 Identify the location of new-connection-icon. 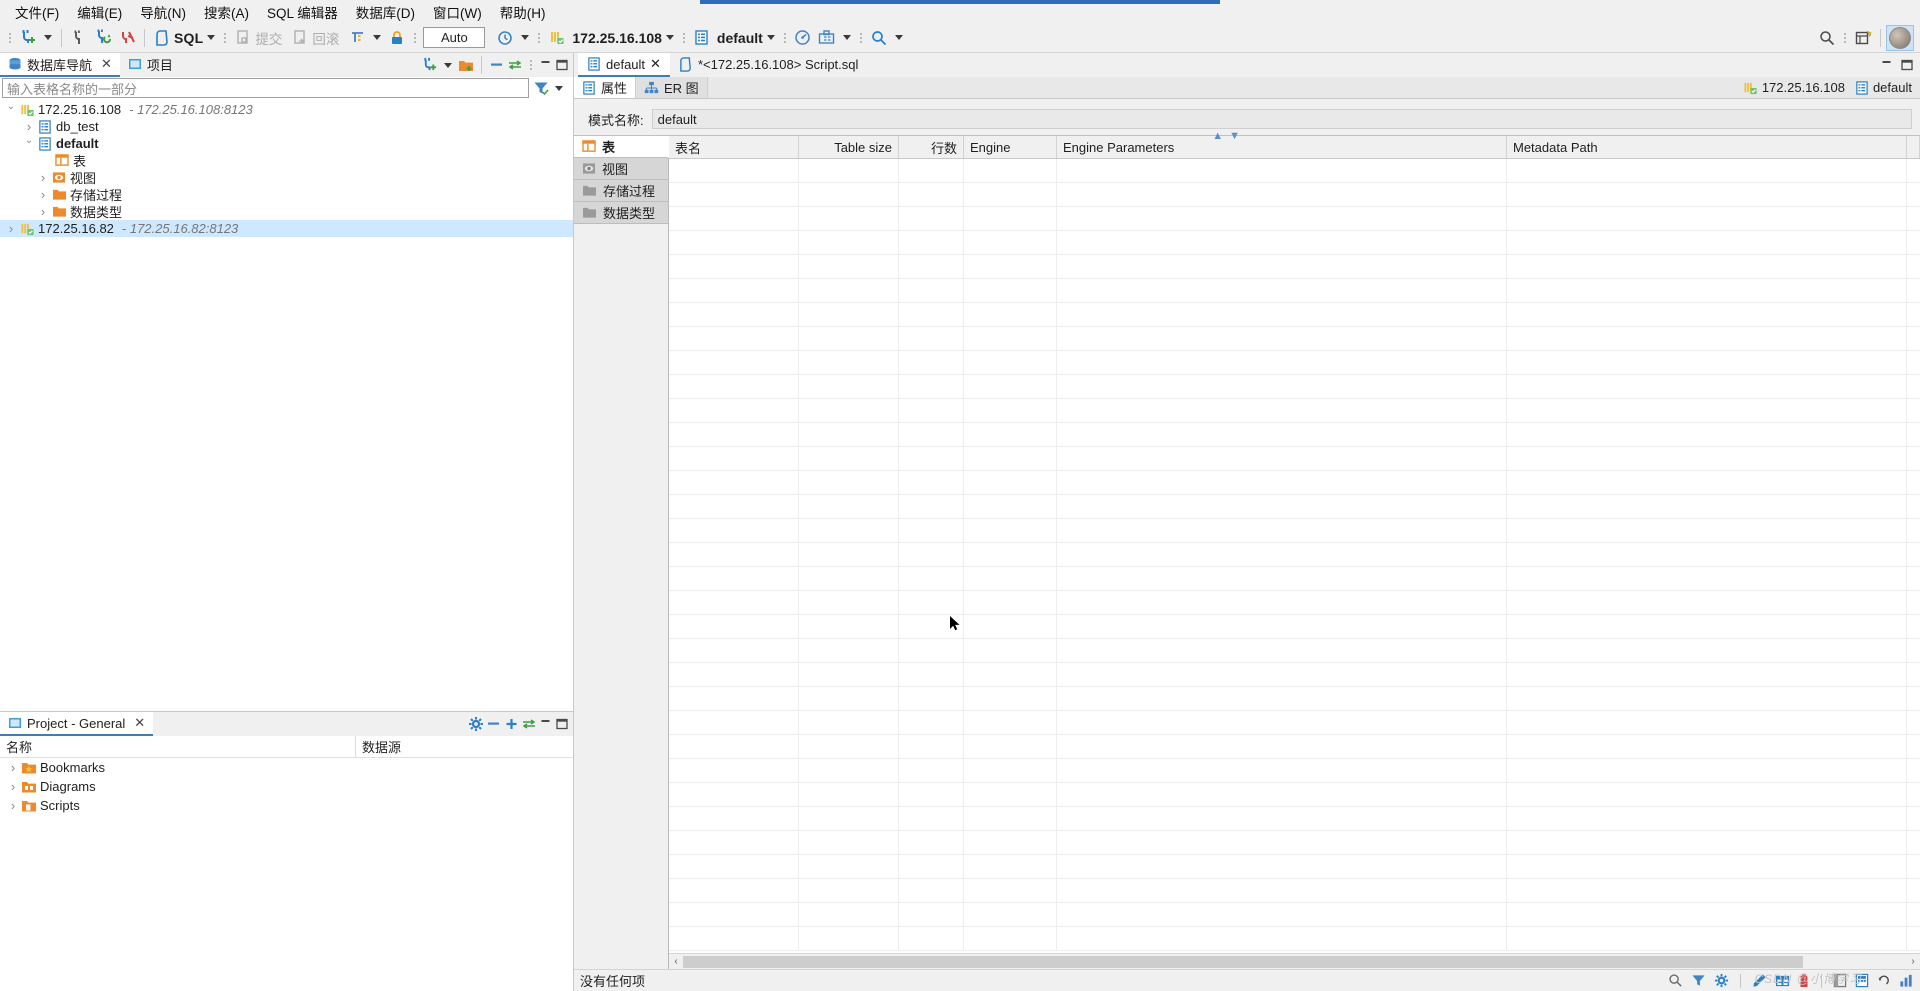
(430, 65).